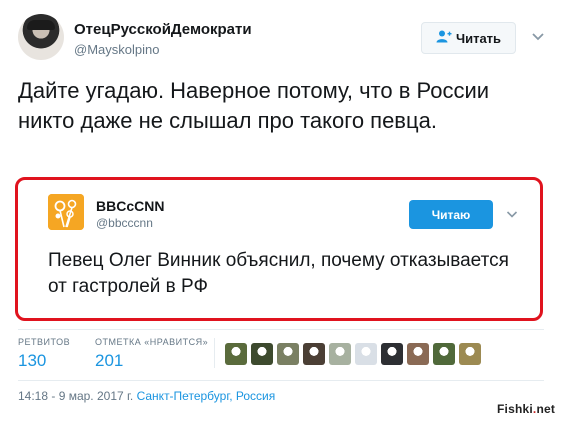  What do you see at coordinates (163, 29) in the screenshot?
I see `author-display-name: ОтецРусскойДемократи` at bounding box center [163, 29].